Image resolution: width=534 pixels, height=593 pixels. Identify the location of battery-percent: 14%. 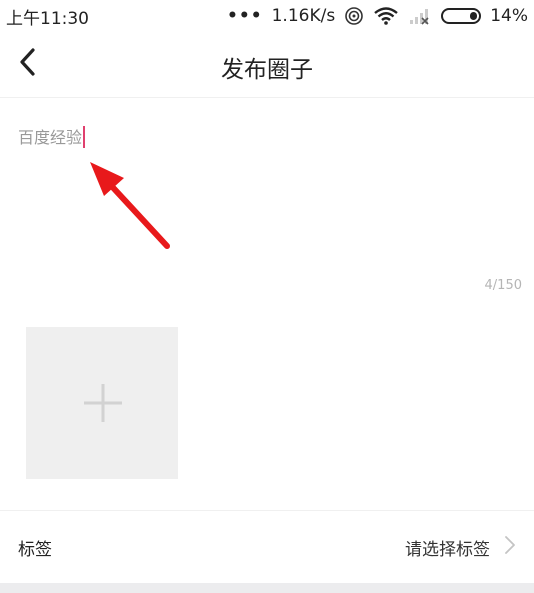
(509, 16).